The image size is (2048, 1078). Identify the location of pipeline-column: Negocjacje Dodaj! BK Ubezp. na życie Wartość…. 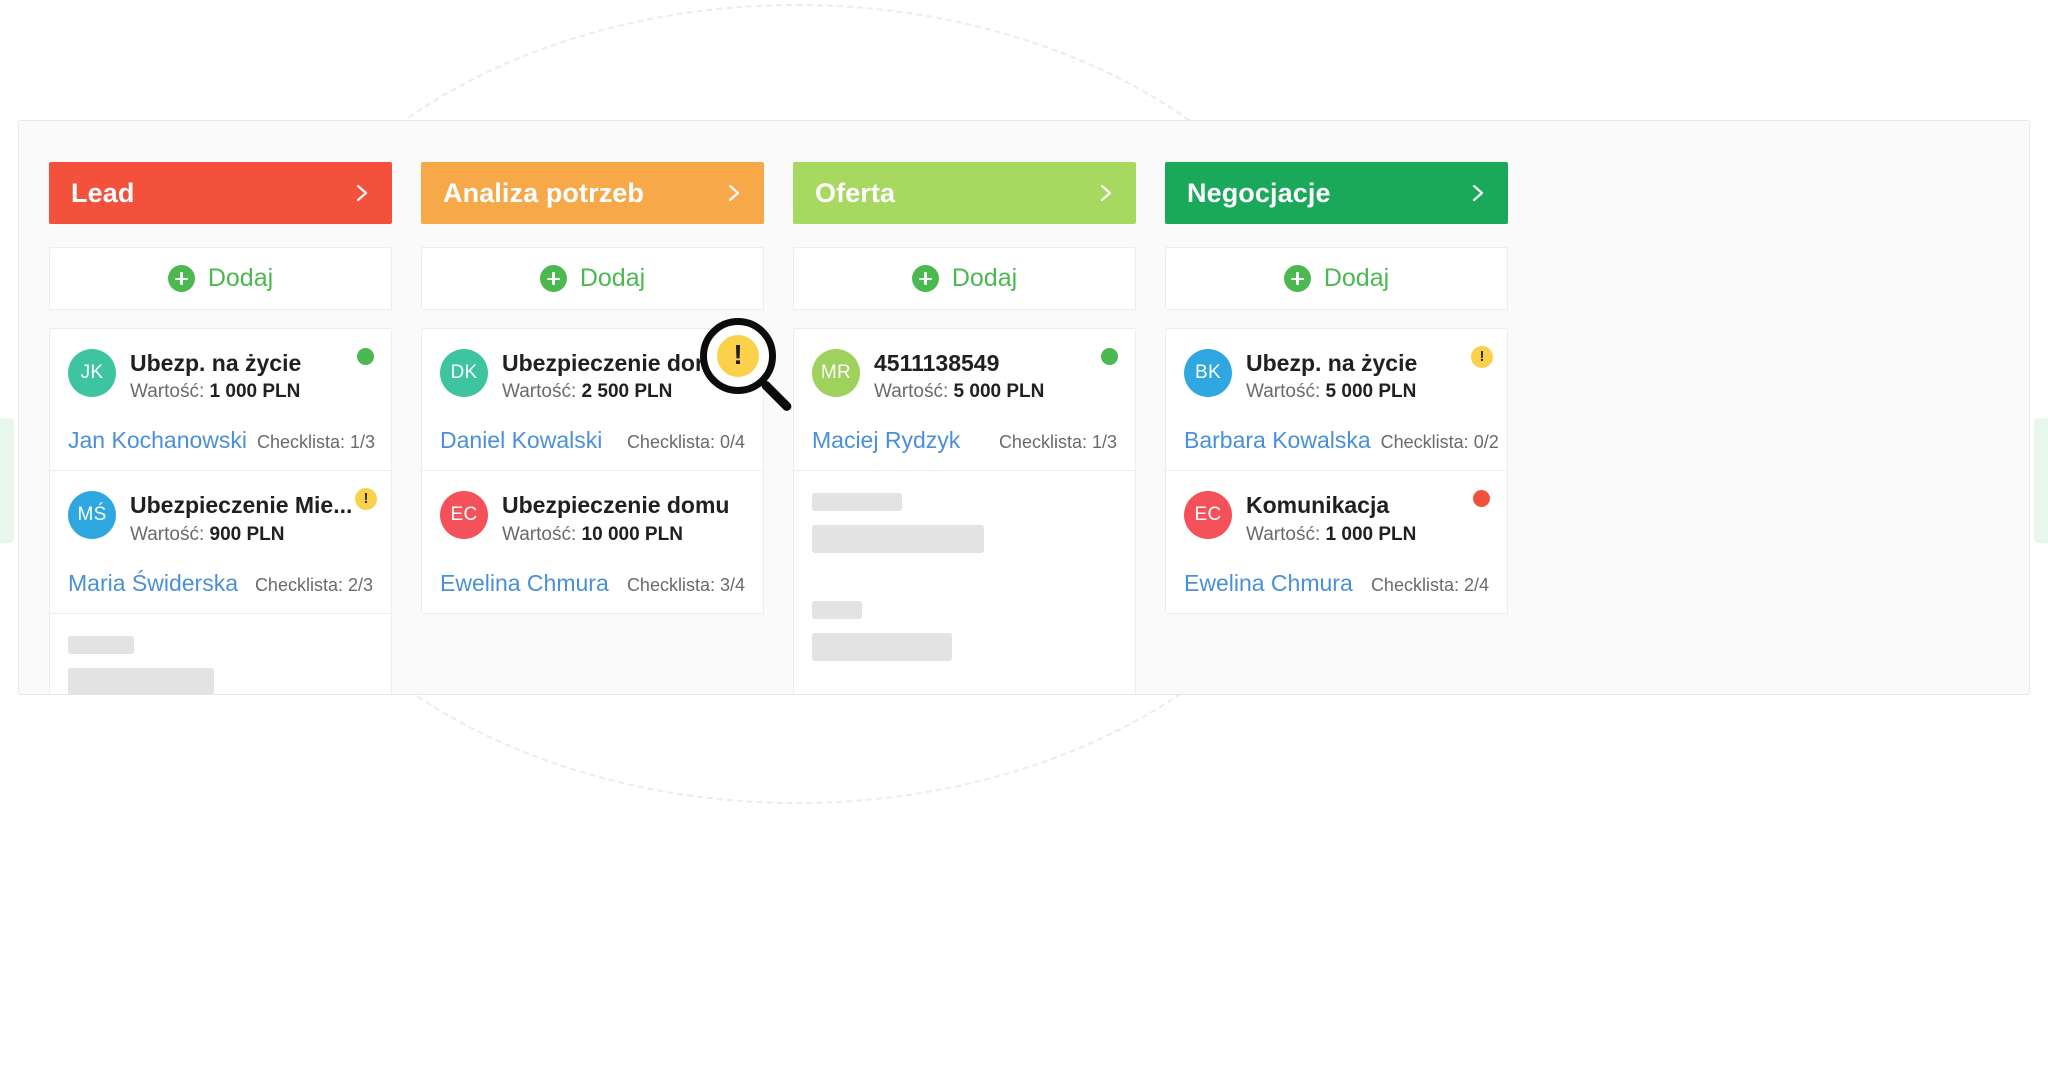
(1336, 428).